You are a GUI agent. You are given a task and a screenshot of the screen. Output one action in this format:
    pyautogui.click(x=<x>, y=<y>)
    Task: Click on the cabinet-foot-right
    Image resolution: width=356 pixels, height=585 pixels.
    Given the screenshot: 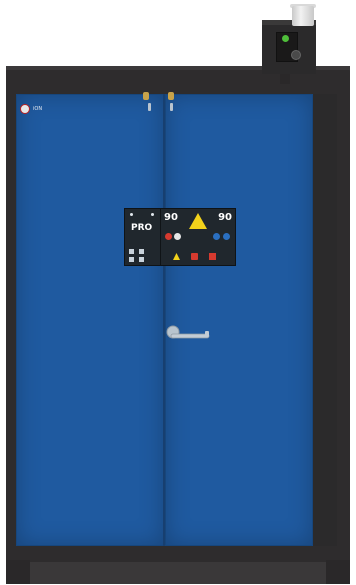 What is the action you would take?
    pyautogui.click(x=338, y=572)
    